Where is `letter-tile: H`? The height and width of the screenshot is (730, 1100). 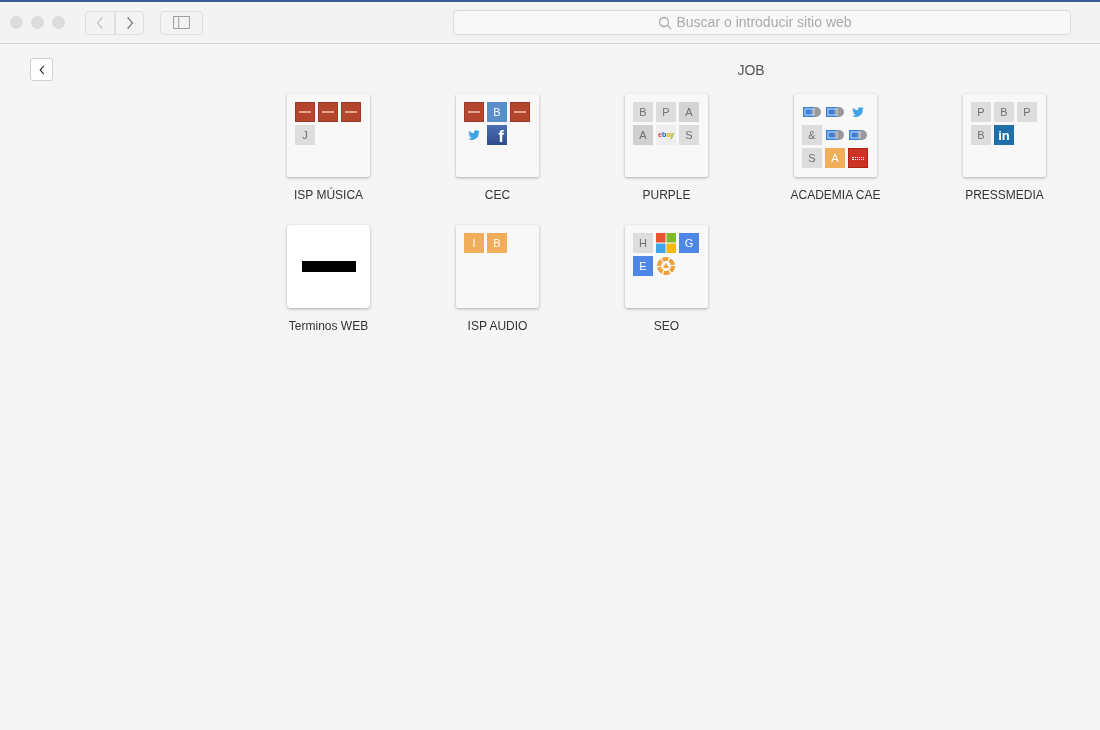
letter-tile: H is located at coordinates (643, 243).